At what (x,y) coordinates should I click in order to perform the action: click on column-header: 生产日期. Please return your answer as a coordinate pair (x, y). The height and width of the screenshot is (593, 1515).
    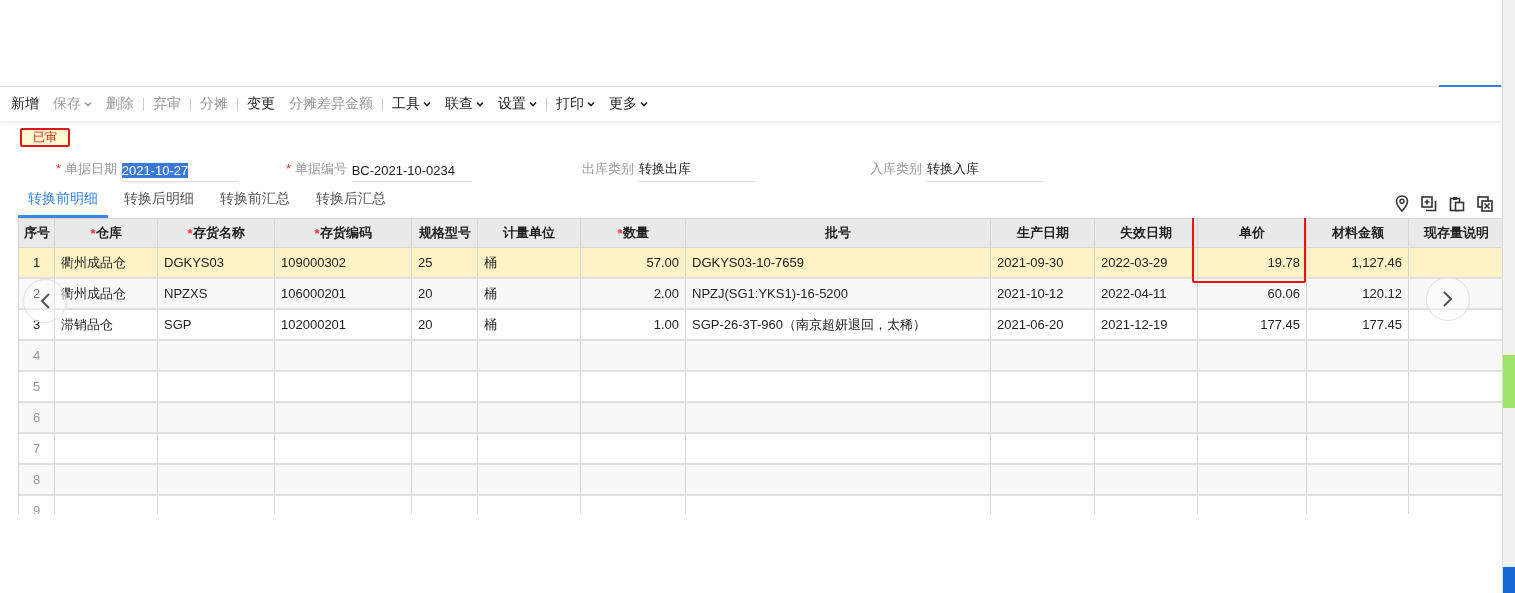
    Looking at the image, I should click on (1043, 233).